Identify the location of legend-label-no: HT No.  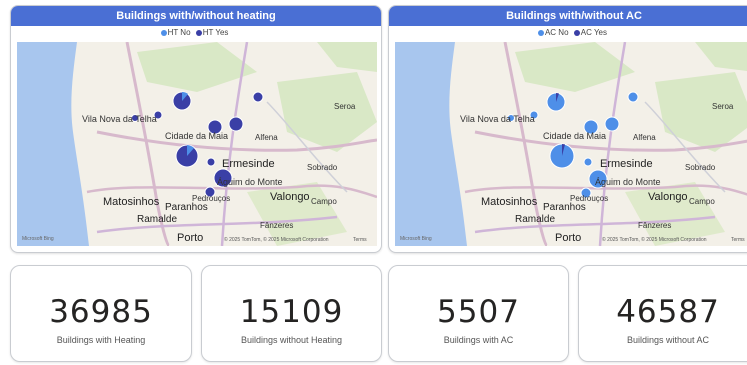
(179, 32).